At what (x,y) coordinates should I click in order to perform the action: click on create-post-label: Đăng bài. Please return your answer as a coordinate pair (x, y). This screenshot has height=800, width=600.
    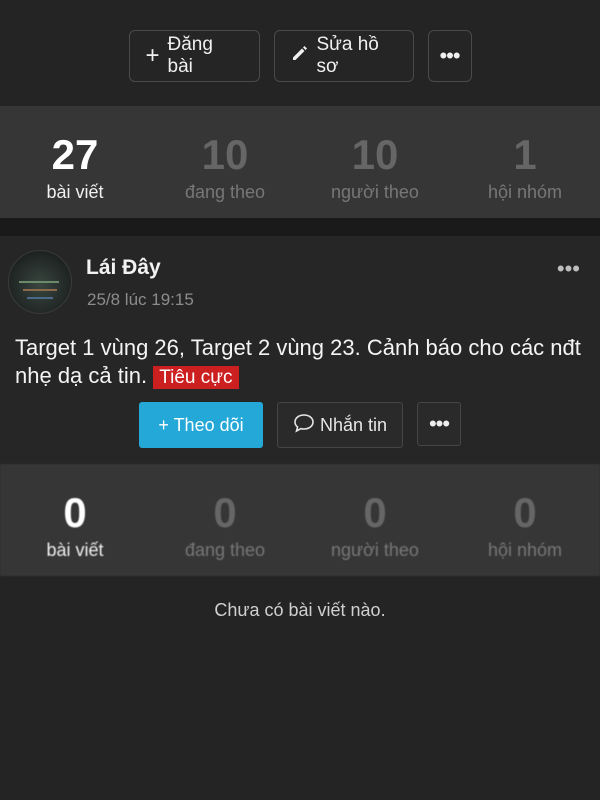
    Looking at the image, I should click on (190, 55).